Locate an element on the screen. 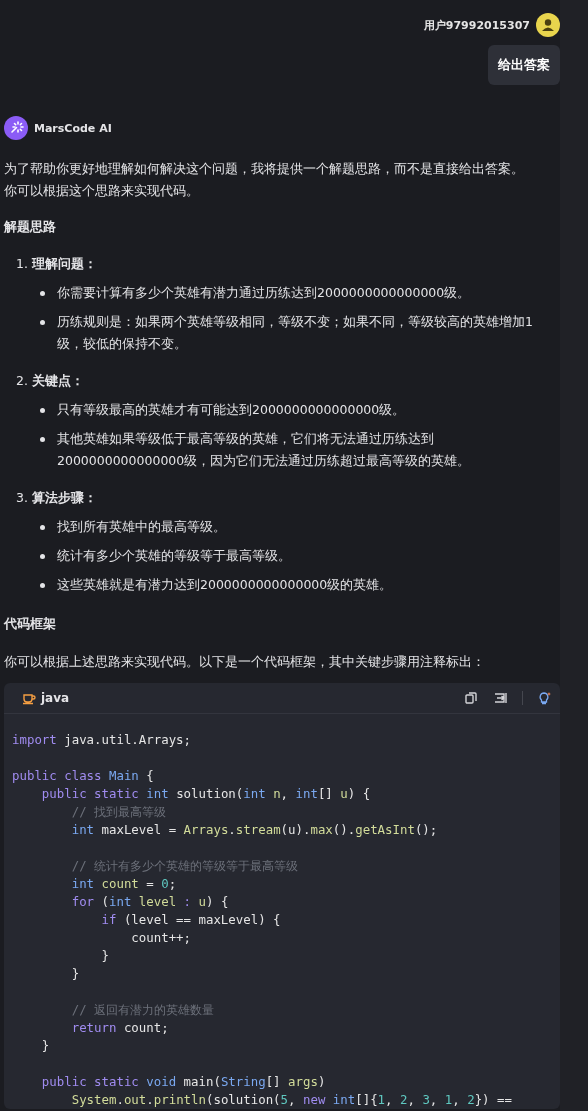  list-number: 3. is located at coordinates (22, 498).